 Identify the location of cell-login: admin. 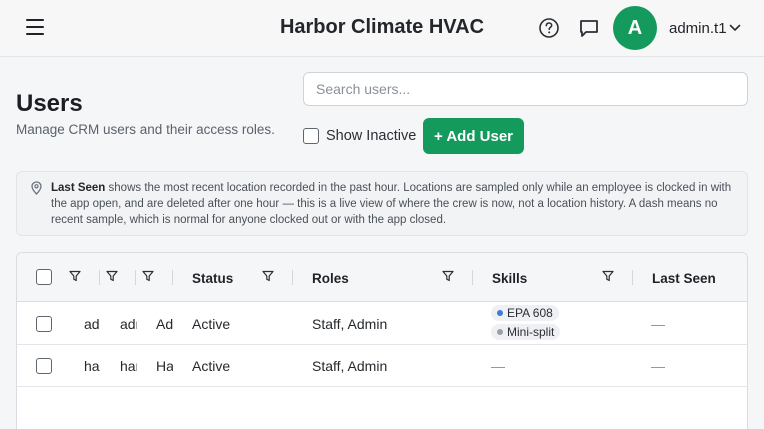
(128, 324).